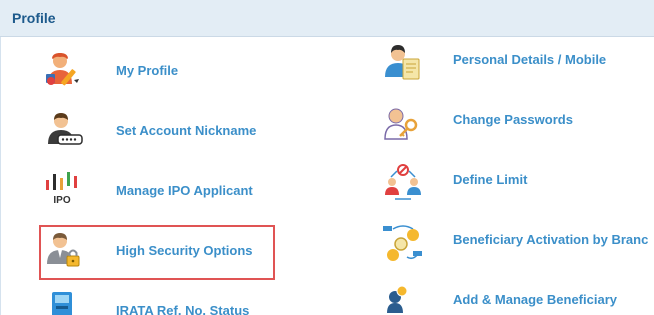 The width and height of the screenshot is (654, 315). Describe the element at coordinates (183, 309) in the screenshot. I see `menu-item-label: IRATA Ref. No. Status` at that location.